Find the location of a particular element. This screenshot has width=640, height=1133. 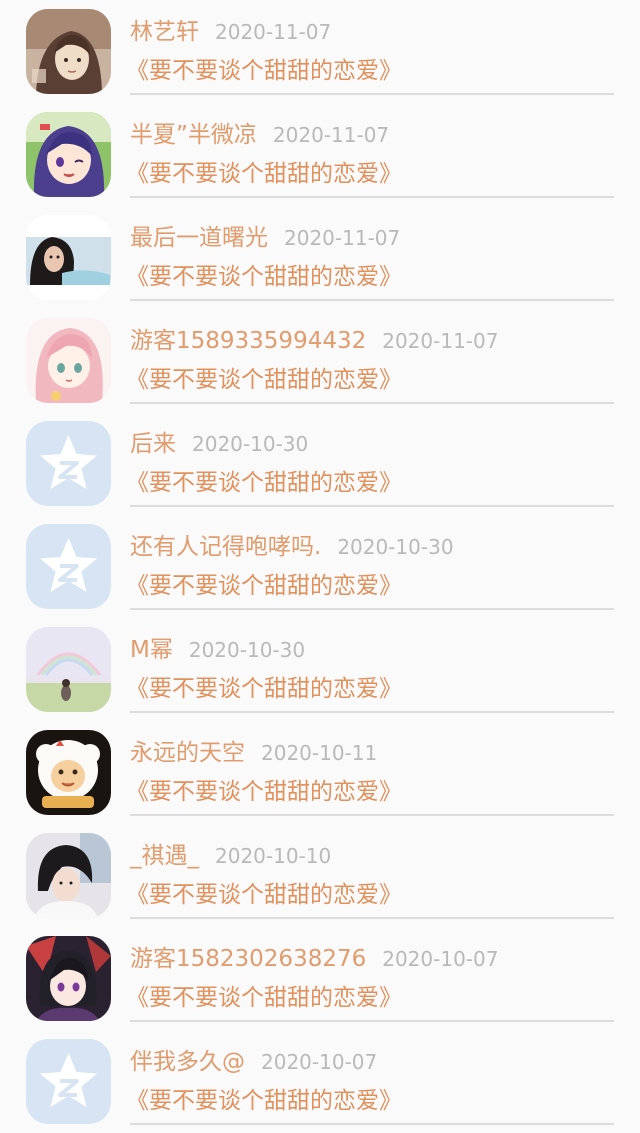

name-line: 半夏”半微凉 2020-11-07 is located at coordinates (259, 135).